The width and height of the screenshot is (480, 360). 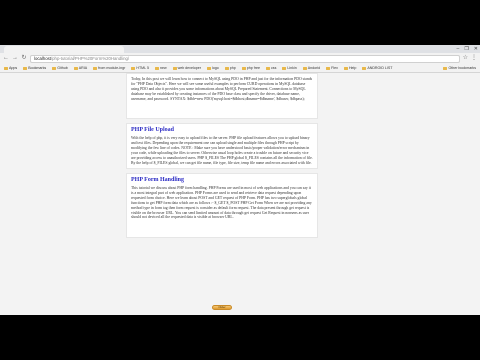 I want to click on bookmark-item: Flex, so click(x=332, y=68).